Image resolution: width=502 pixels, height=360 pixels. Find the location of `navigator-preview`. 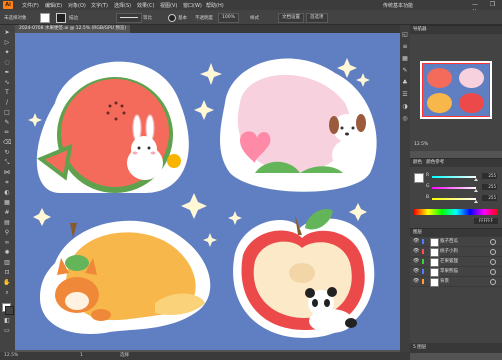

navigator-preview is located at coordinates (456, 90).